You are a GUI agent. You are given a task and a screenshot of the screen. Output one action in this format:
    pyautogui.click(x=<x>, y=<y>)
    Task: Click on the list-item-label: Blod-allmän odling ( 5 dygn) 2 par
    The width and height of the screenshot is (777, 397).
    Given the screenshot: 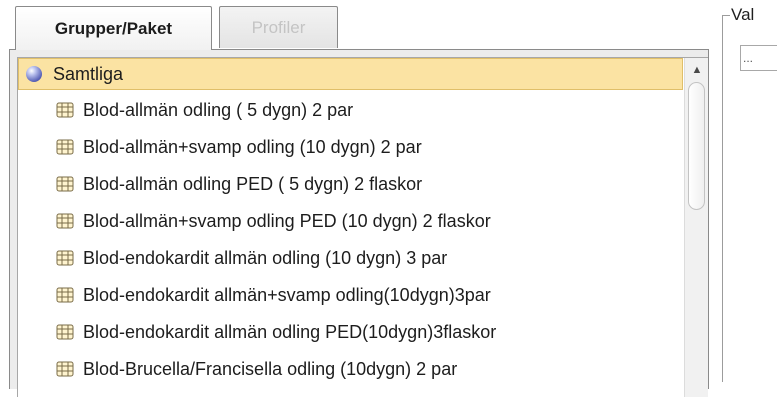 What is the action you would take?
    pyautogui.click(x=218, y=109)
    